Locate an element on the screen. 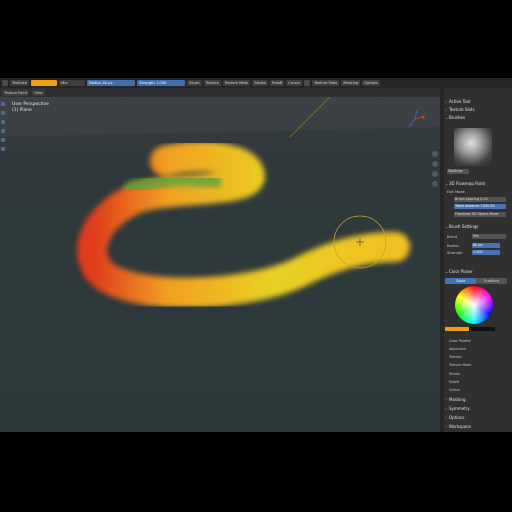  radius-label: Radius is located at coordinates (95, 83).